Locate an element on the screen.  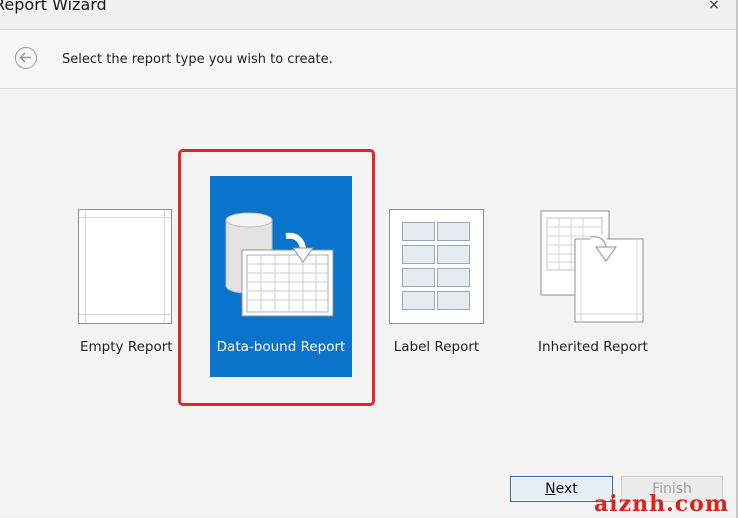
back-arrow-circle-icon is located at coordinates (26, 58).